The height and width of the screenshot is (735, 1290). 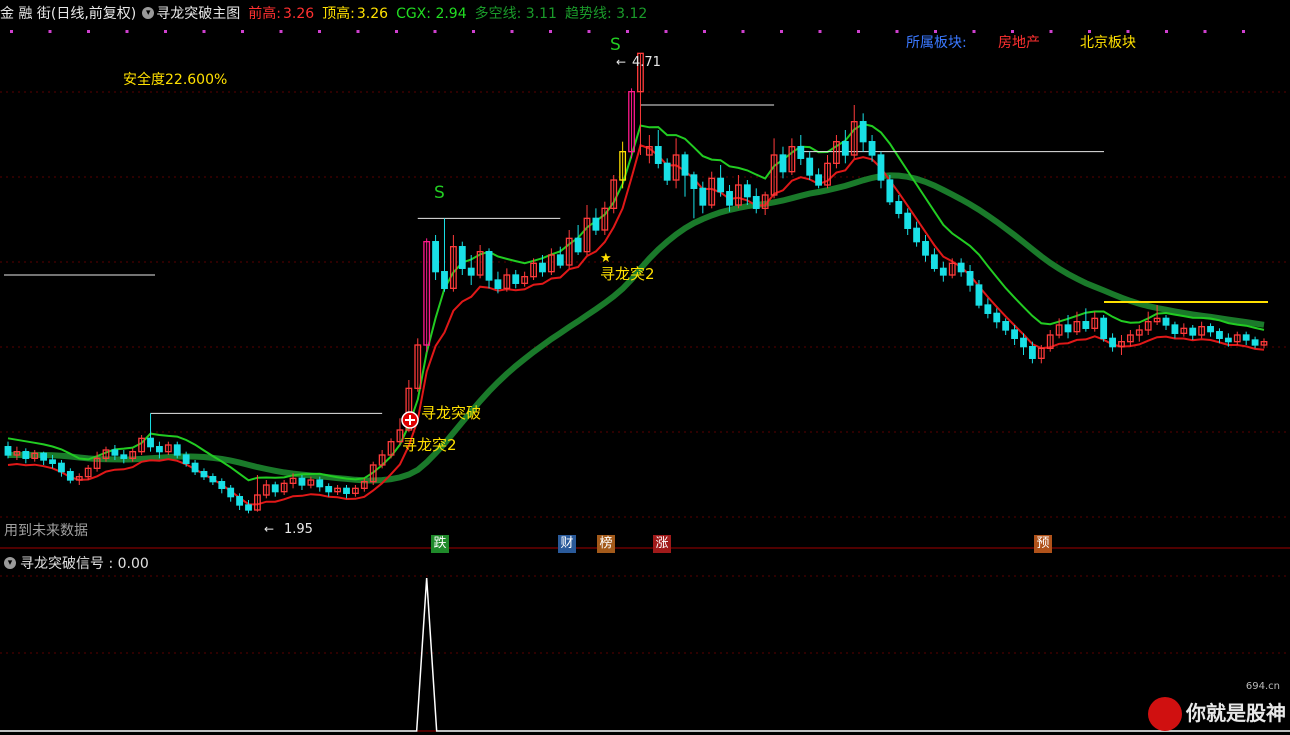 What do you see at coordinates (46, 531) in the screenshot?
I see `future-data-note: 用到未来数据` at bounding box center [46, 531].